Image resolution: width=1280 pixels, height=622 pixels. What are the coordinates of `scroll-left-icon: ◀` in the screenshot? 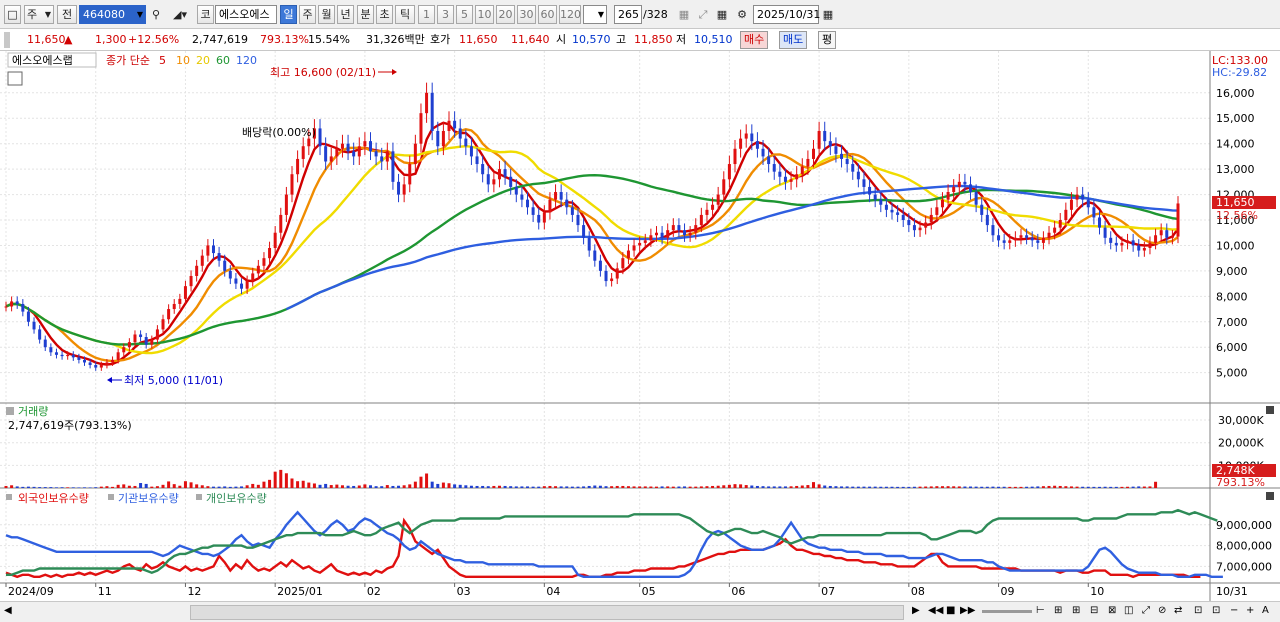 It's located at (8, 611).